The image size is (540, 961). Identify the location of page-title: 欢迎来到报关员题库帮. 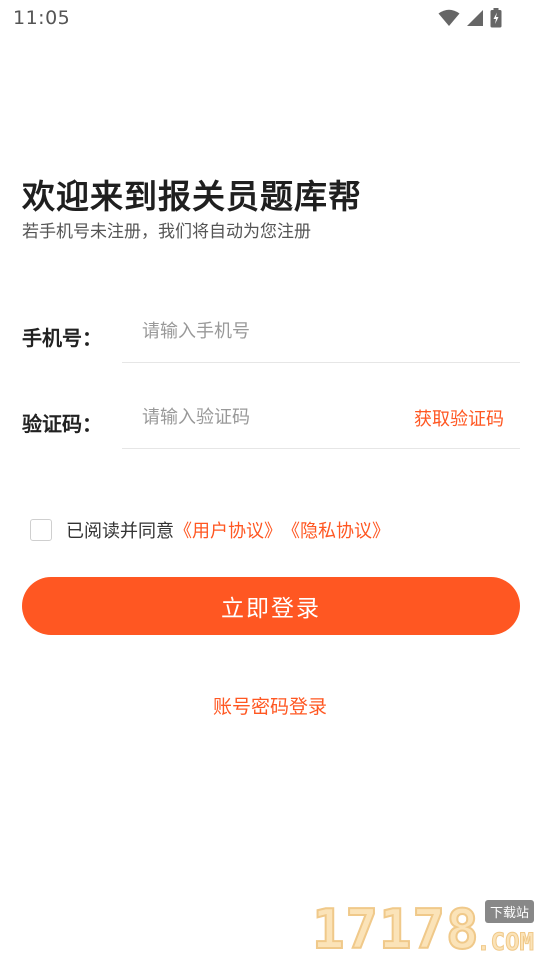
(192, 196).